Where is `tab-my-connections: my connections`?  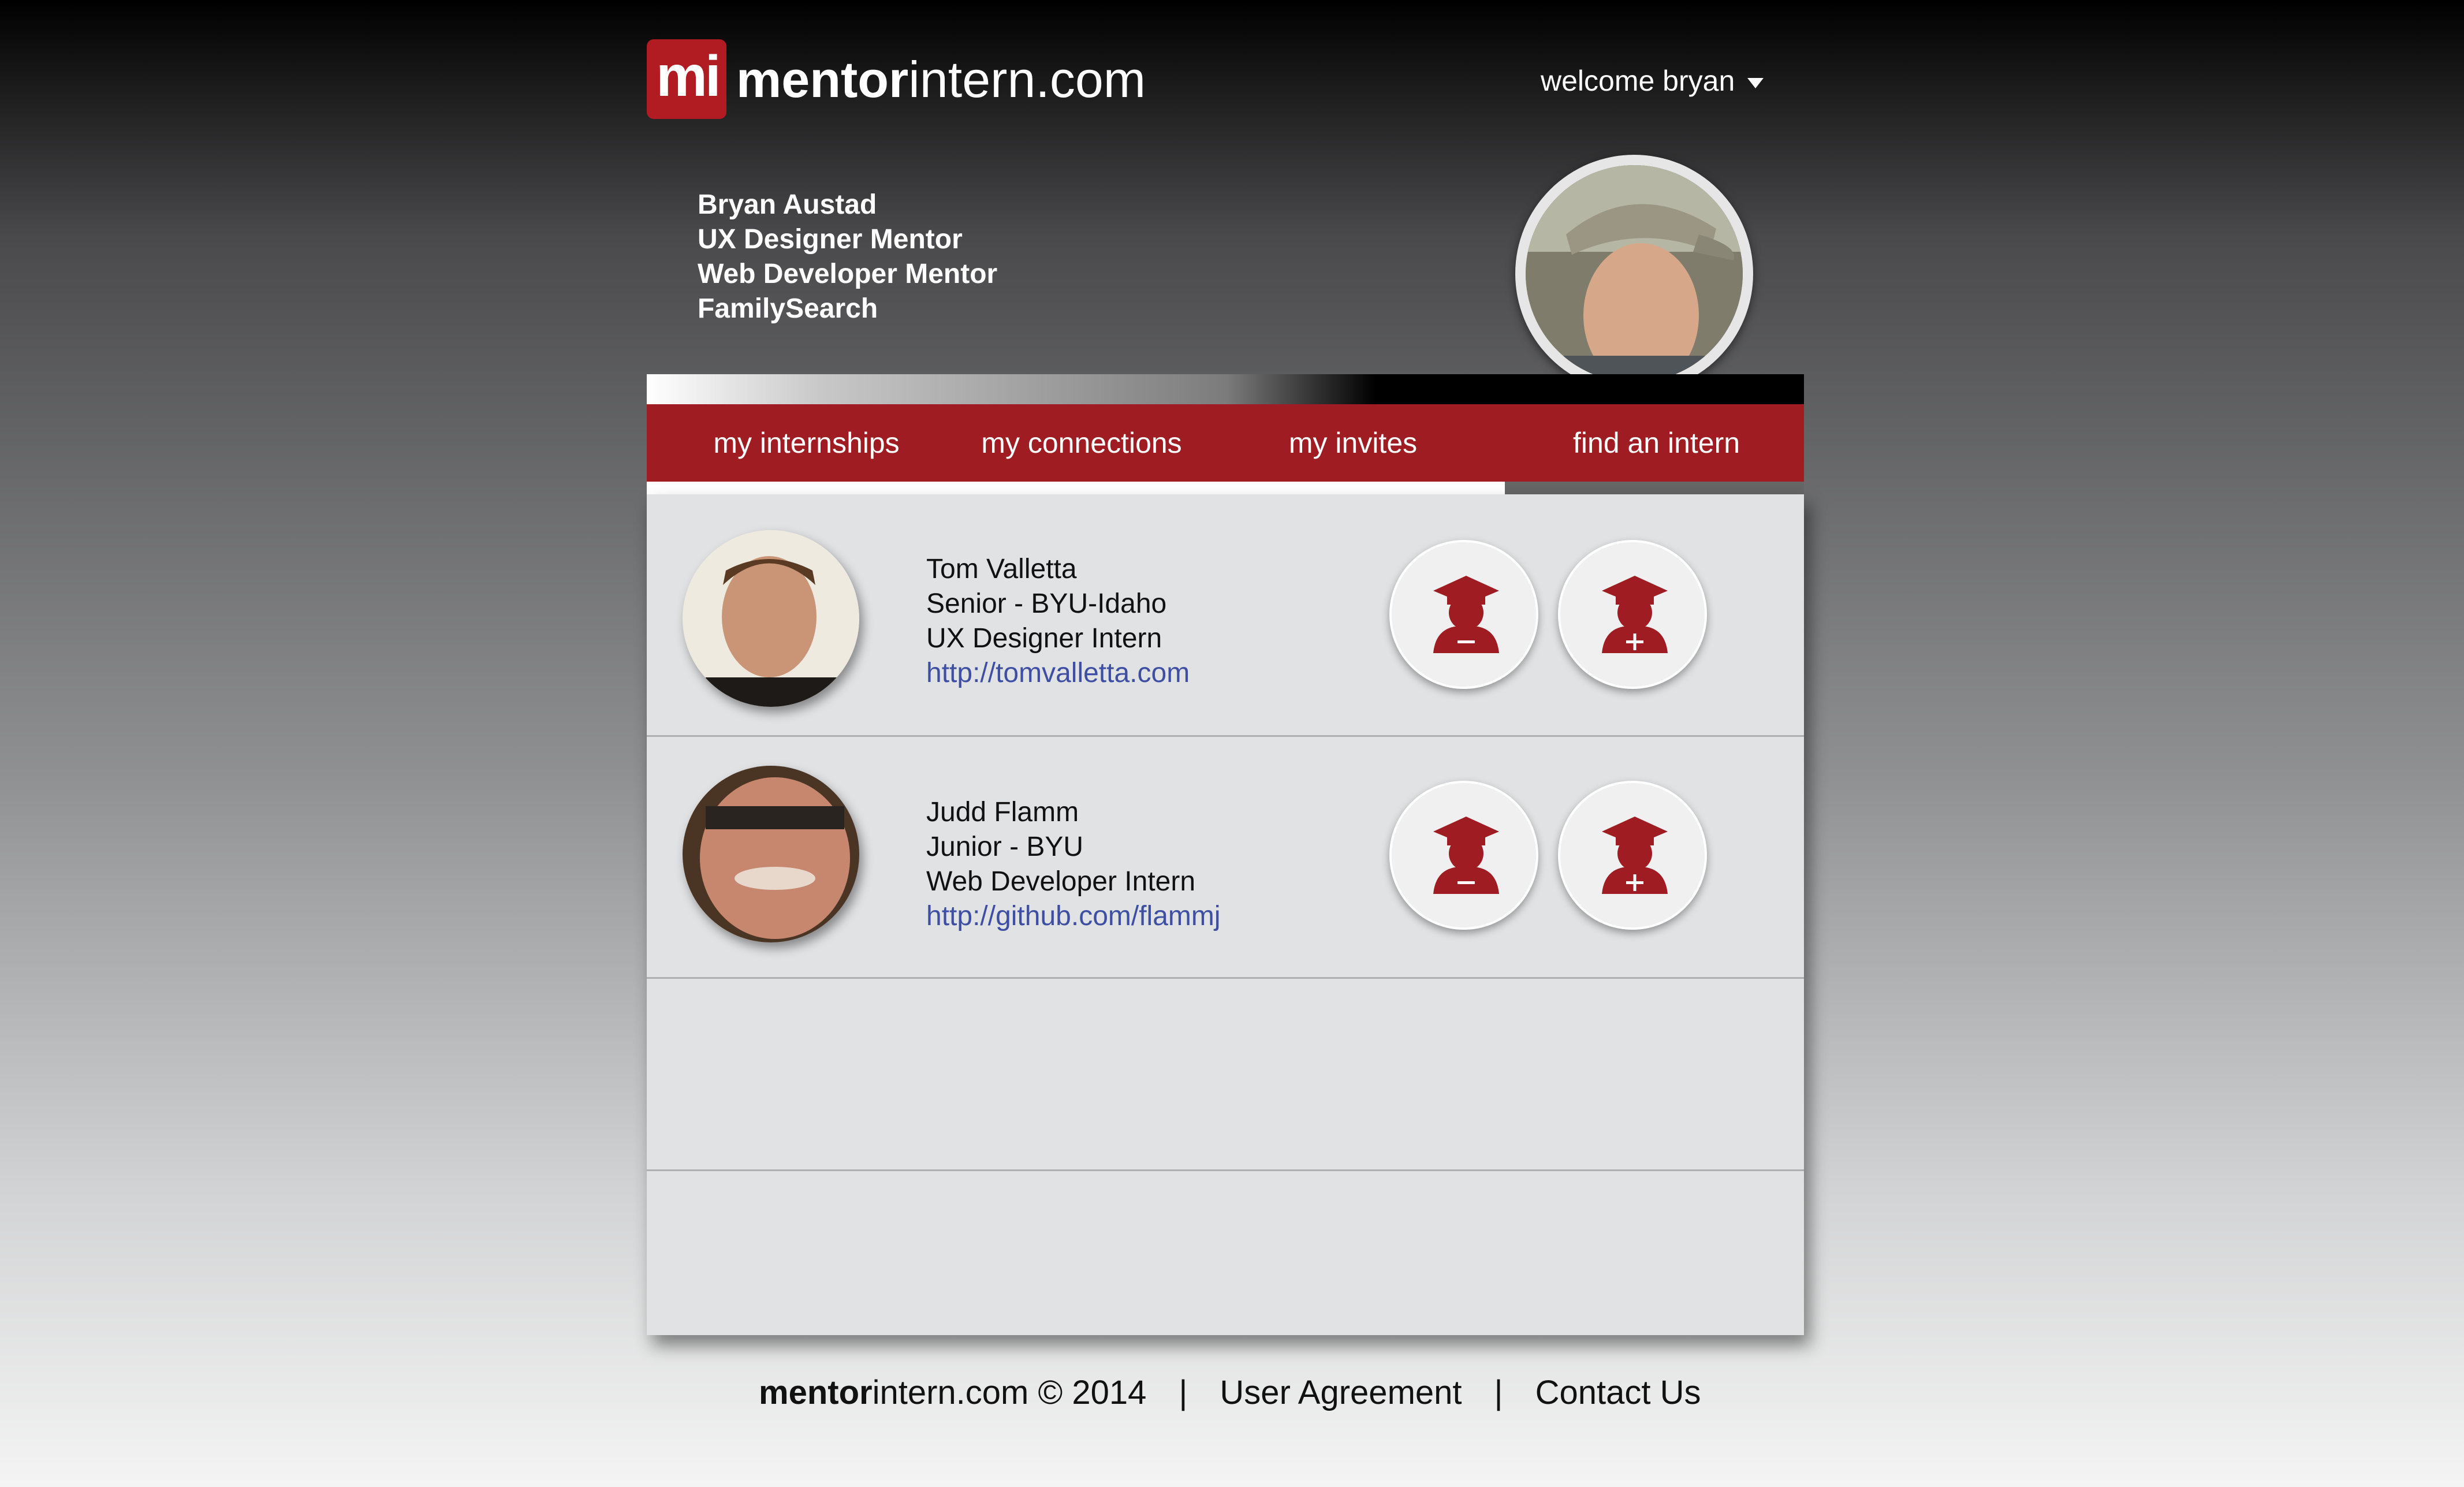 tab-my-connections: my connections is located at coordinates (1081, 443).